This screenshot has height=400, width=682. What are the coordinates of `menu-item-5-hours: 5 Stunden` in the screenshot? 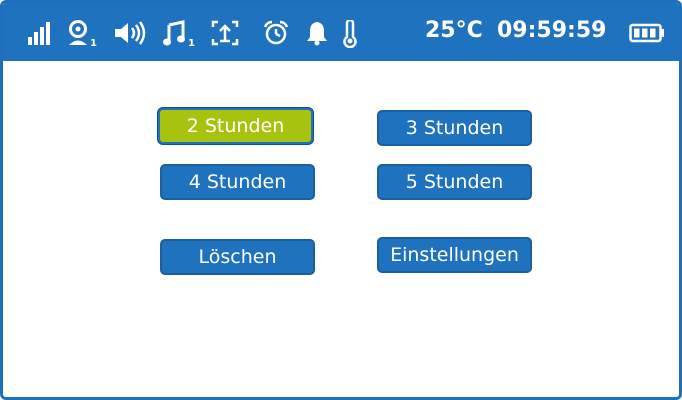 It's located at (454, 182).